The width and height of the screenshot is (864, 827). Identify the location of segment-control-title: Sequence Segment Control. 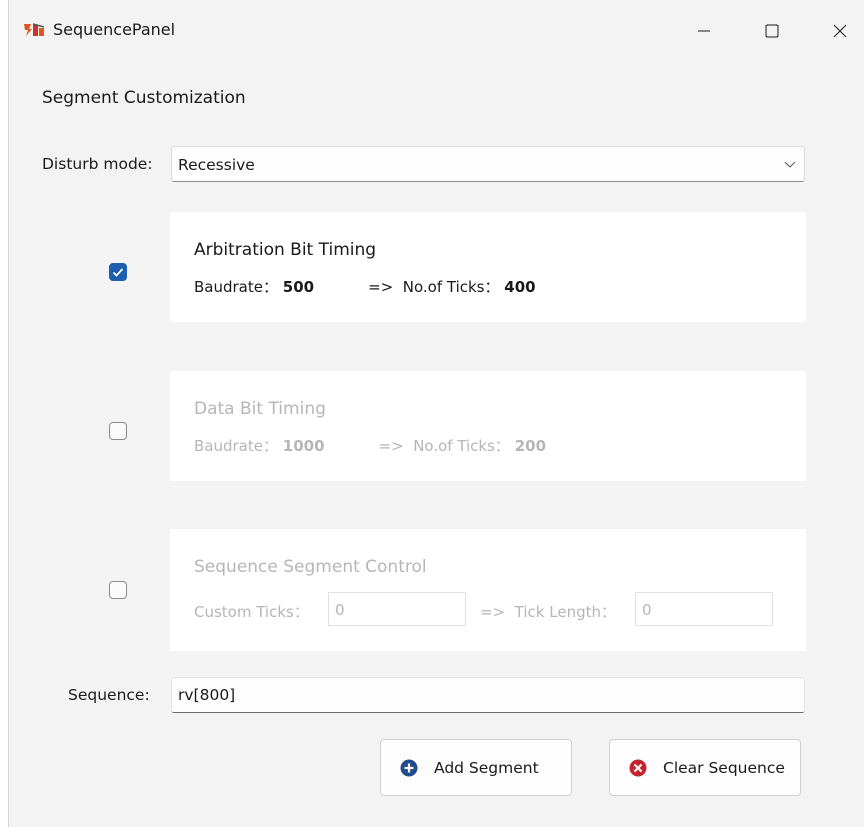
(310, 567).